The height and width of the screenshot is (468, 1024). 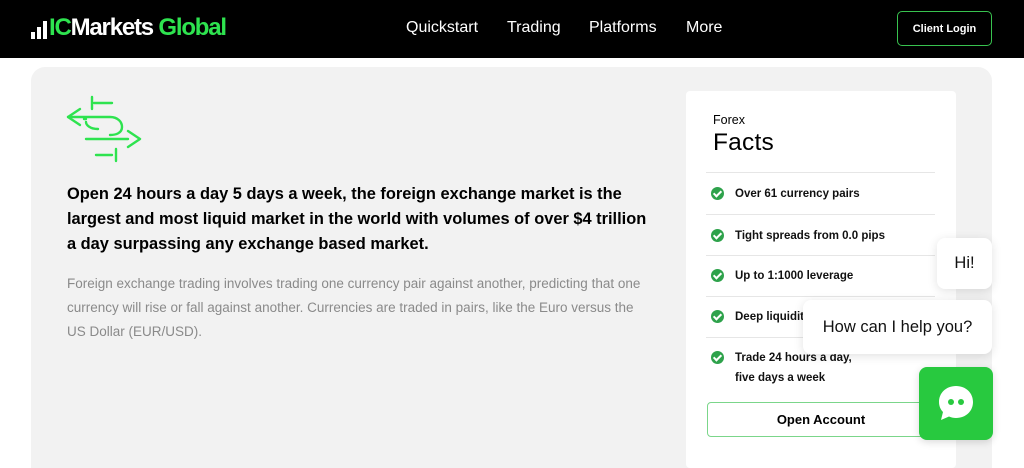 What do you see at coordinates (820, 275) in the screenshot?
I see `fact-item: Up to 1:1000 leverage` at bounding box center [820, 275].